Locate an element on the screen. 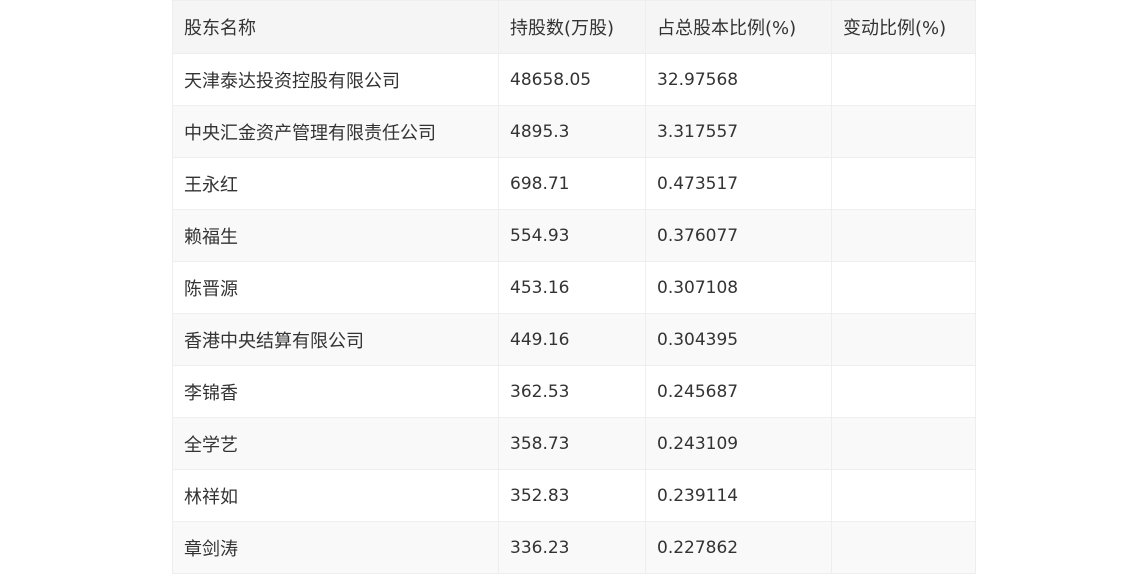  shares-held-cell: 554.93 is located at coordinates (572, 235).